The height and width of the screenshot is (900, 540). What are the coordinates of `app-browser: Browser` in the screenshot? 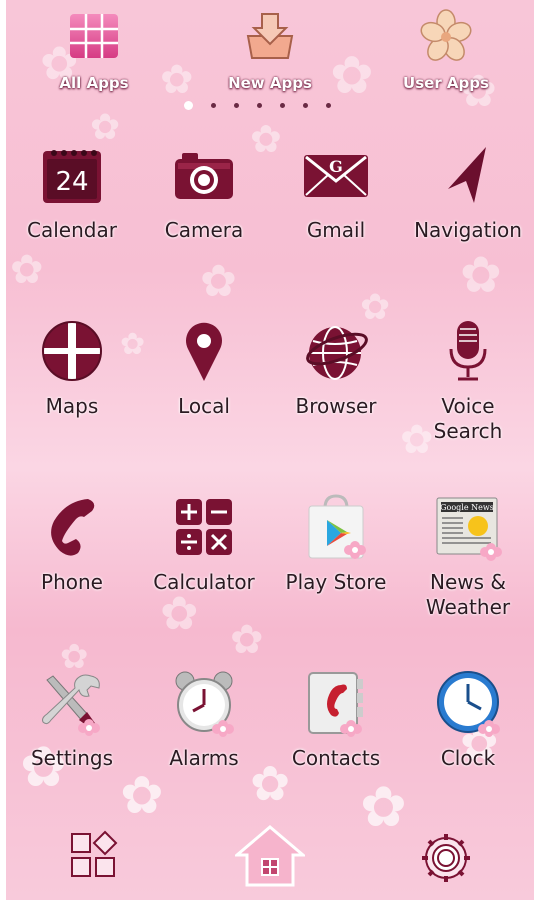 It's located at (336, 367).